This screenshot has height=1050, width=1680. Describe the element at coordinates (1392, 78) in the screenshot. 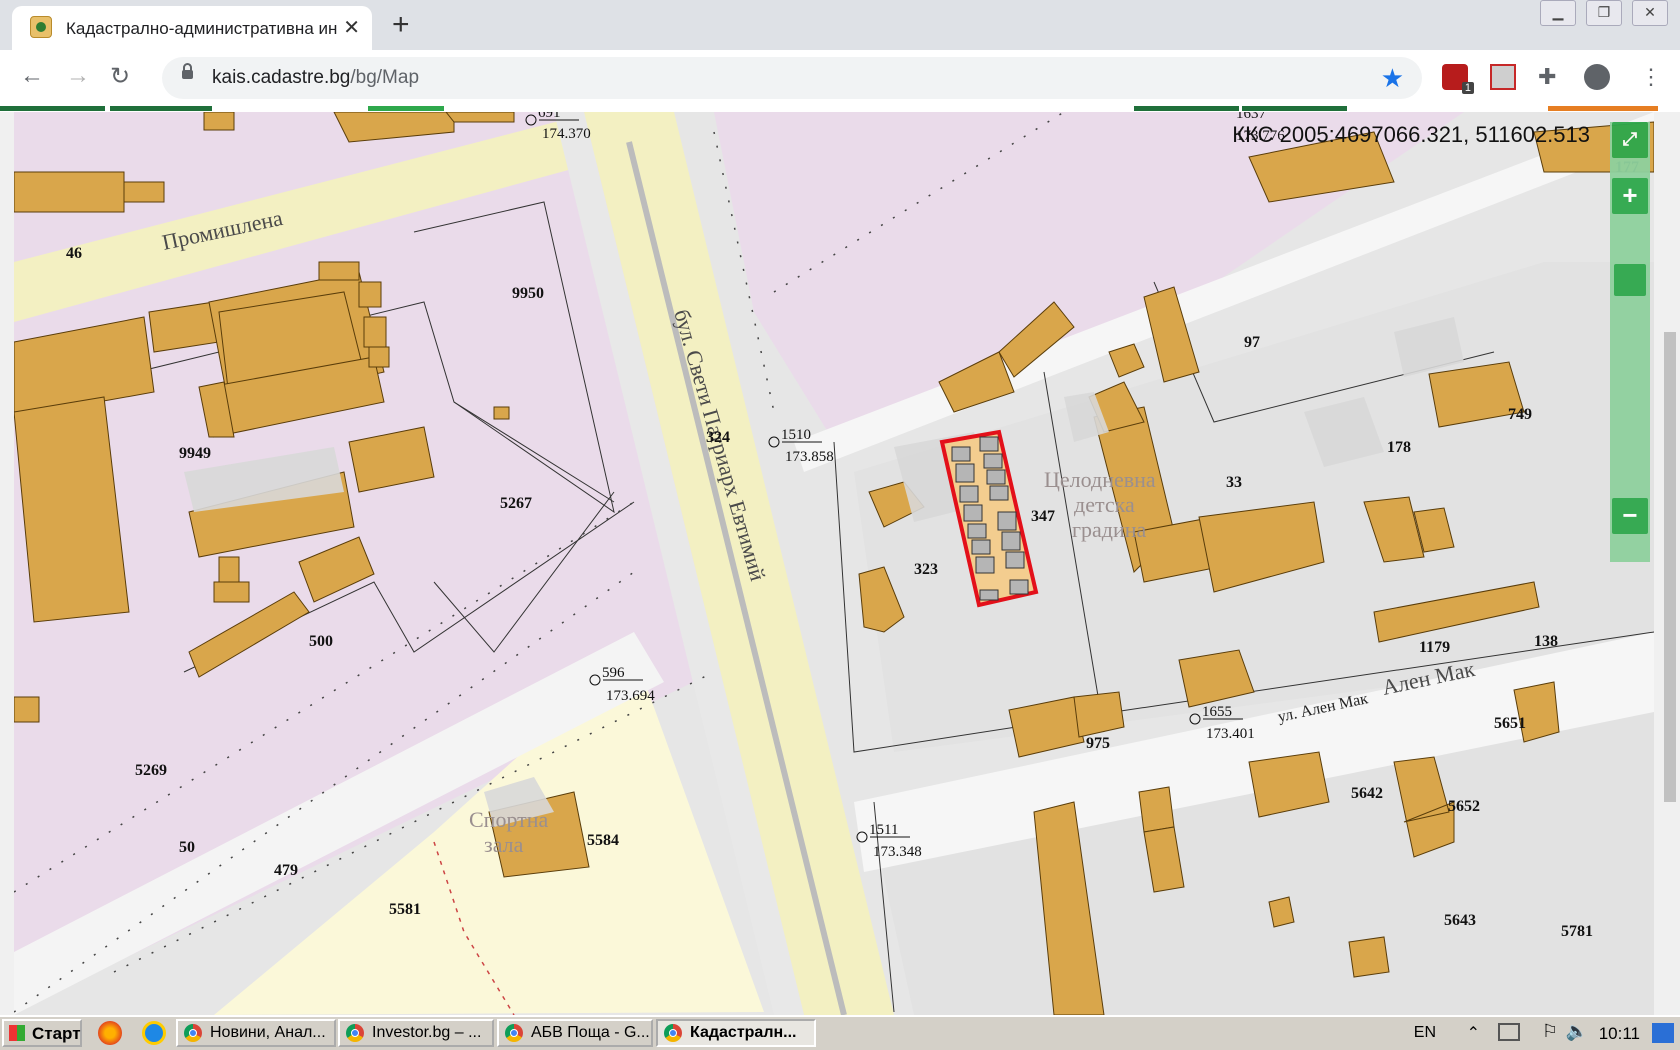

I see `bookmark-star-icon: ★` at that location.